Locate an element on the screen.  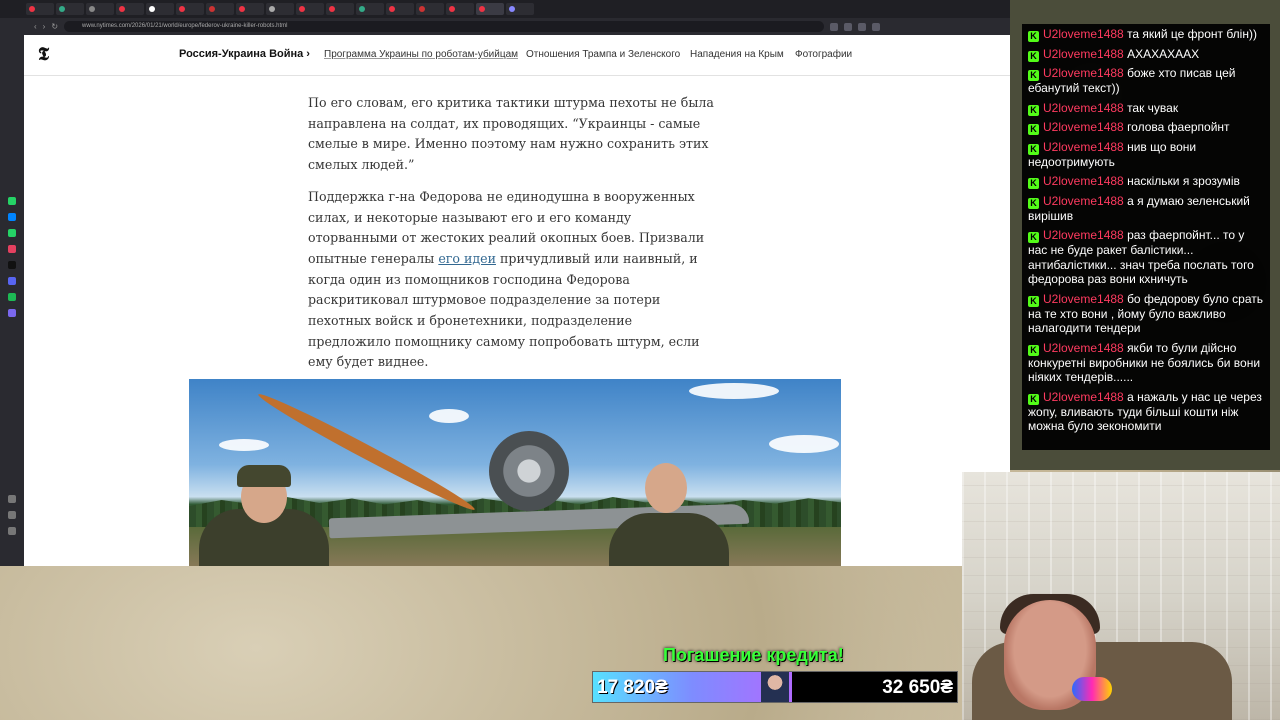
x-icon is located at coordinates (12, 265).